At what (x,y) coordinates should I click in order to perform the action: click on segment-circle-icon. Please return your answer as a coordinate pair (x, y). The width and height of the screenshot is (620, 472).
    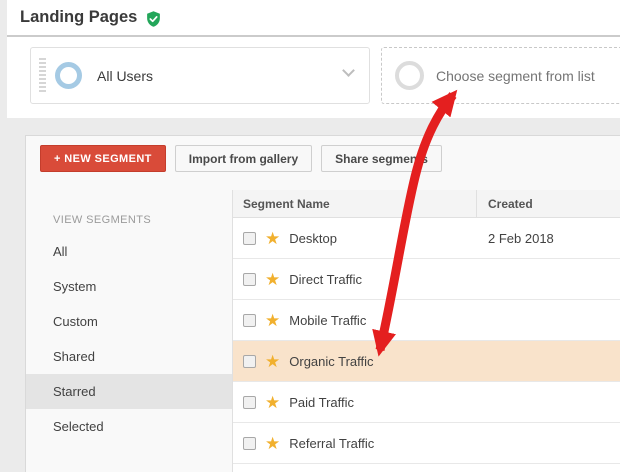
    Looking at the image, I should click on (68, 75).